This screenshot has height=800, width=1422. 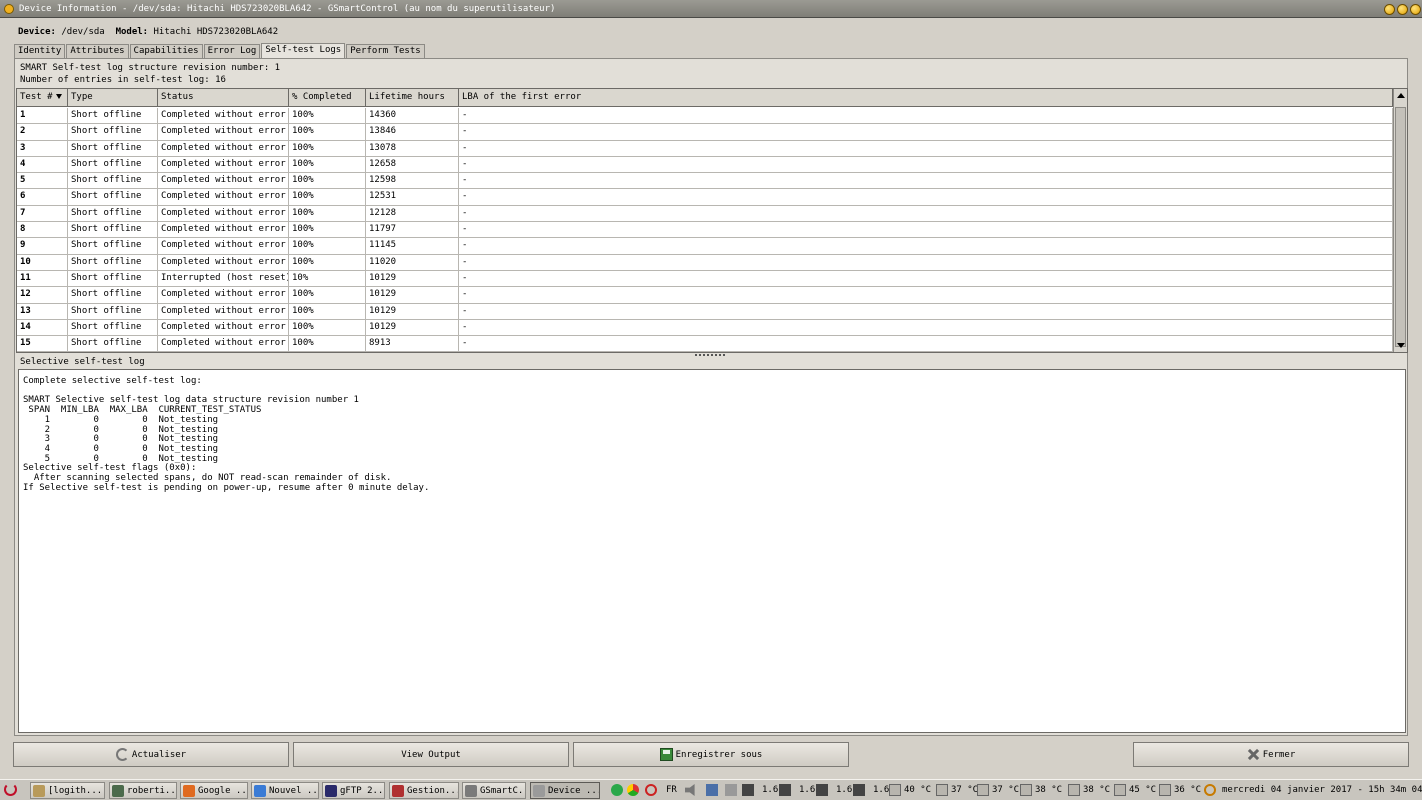 What do you see at coordinates (42, 230) in the screenshot?
I see `cell-test-num: 8` at bounding box center [42, 230].